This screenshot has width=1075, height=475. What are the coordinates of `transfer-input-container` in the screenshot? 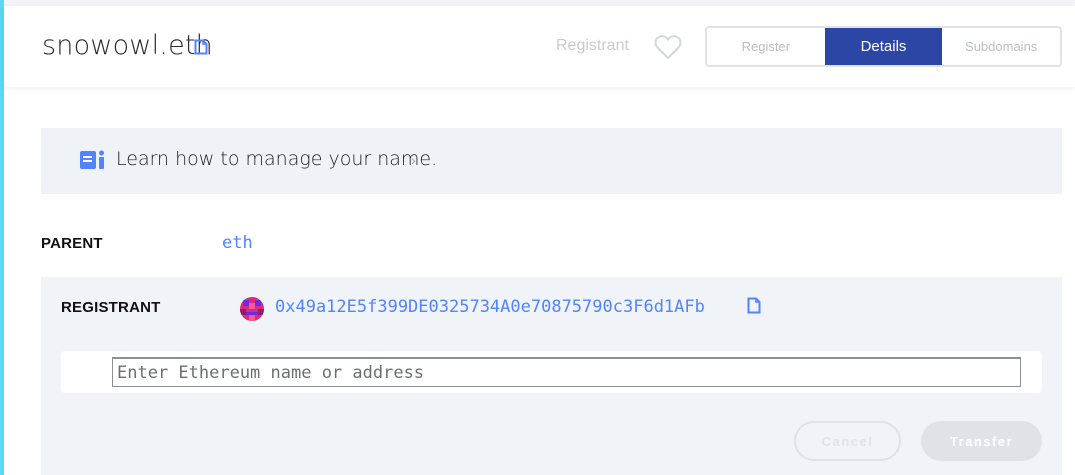 It's located at (551, 372).